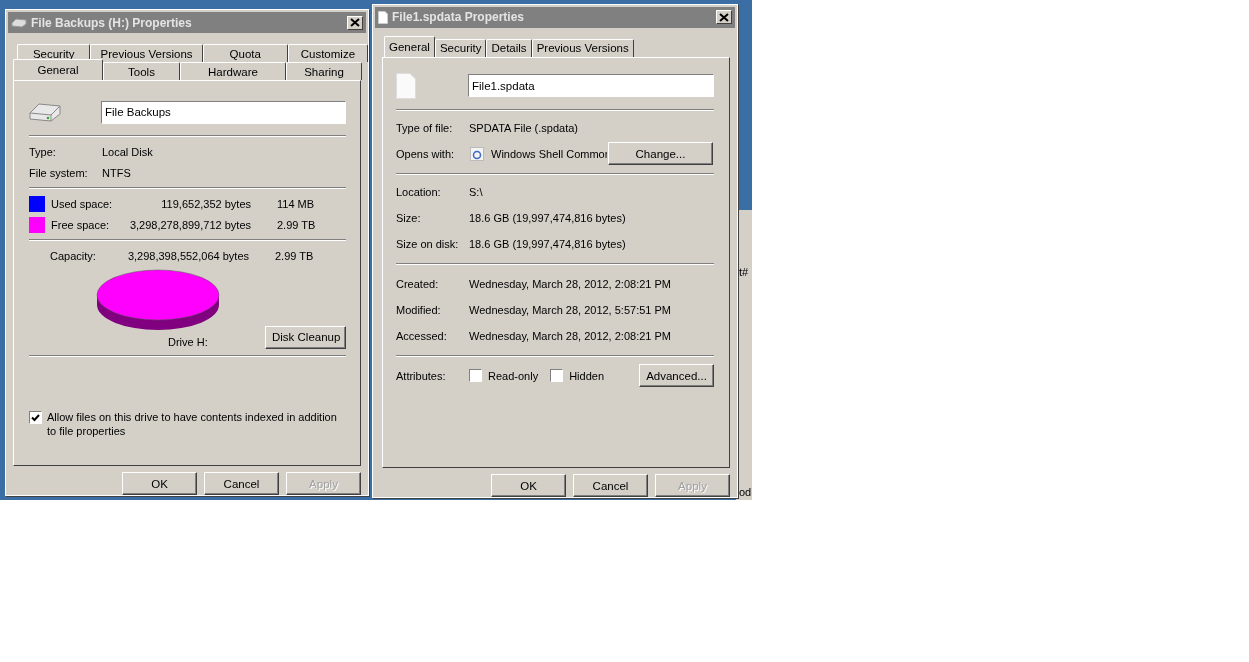 Image resolution: width=1249 pixels, height=662 pixels. I want to click on field-label: Opens with:, so click(426, 153).